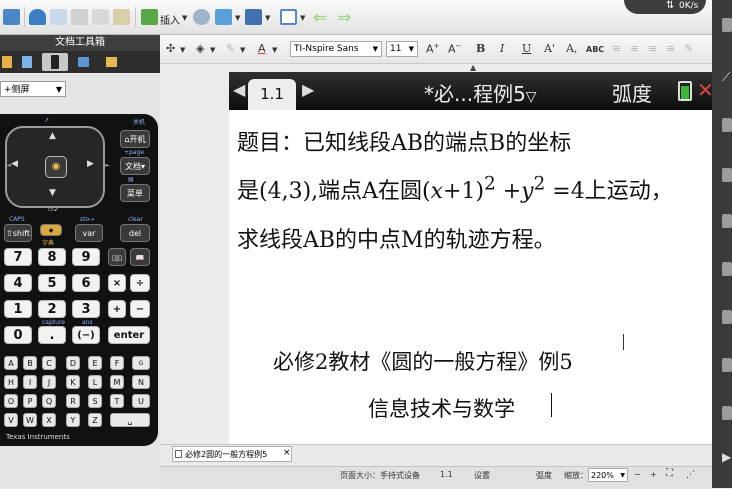 Image resolution: width=732 pixels, height=489 pixels. What do you see at coordinates (11, 17) in the screenshot?
I see `save-icon` at bounding box center [11, 17].